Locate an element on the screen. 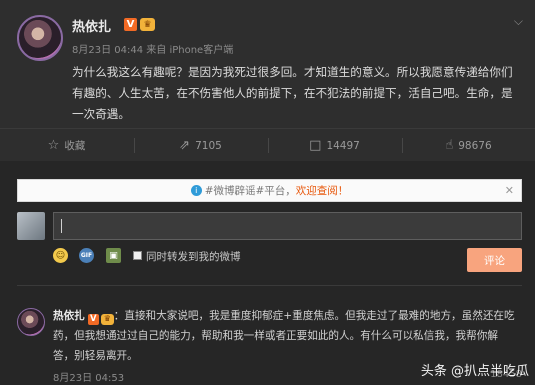  my-avatar is located at coordinates (31, 226).